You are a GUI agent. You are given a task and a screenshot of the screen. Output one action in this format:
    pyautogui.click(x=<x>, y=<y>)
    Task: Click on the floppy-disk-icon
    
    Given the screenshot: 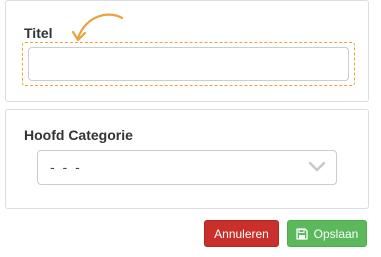 What is the action you would take?
    pyautogui.click(x=301, y=233)
    